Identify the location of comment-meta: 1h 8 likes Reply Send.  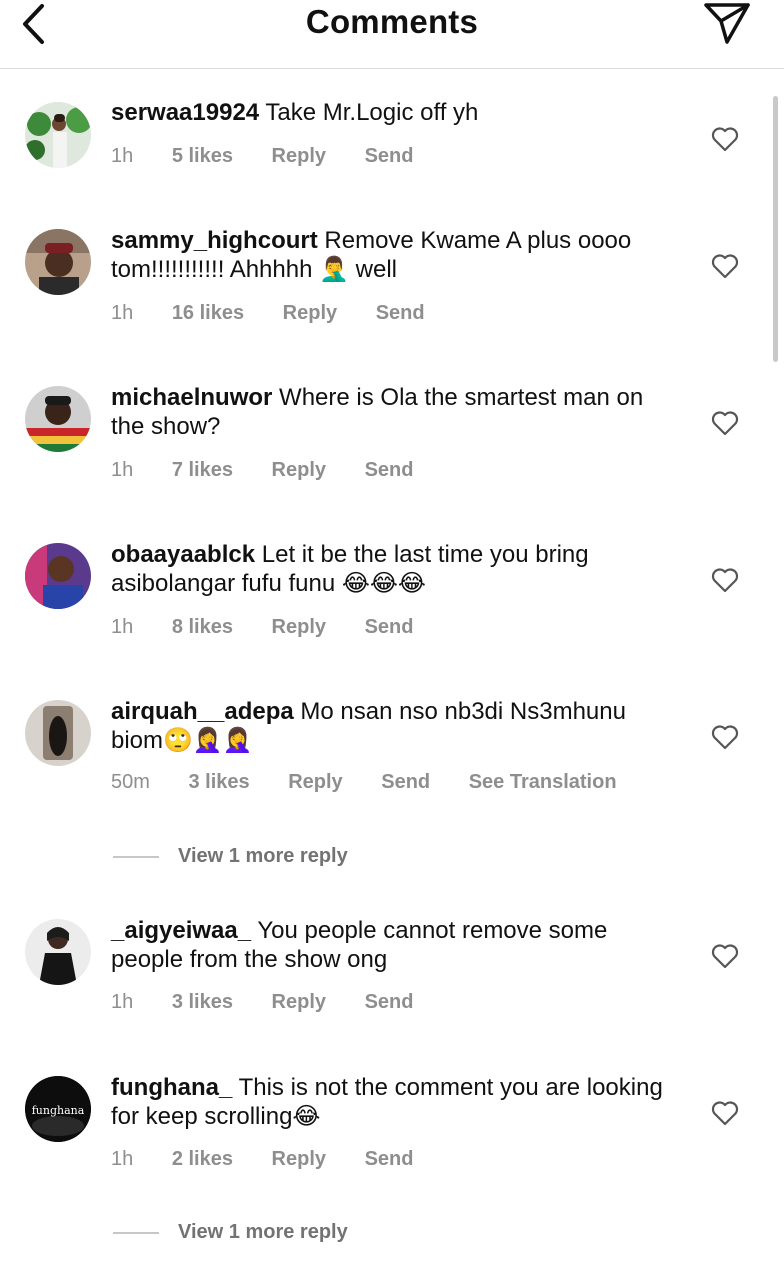
(278, 627).